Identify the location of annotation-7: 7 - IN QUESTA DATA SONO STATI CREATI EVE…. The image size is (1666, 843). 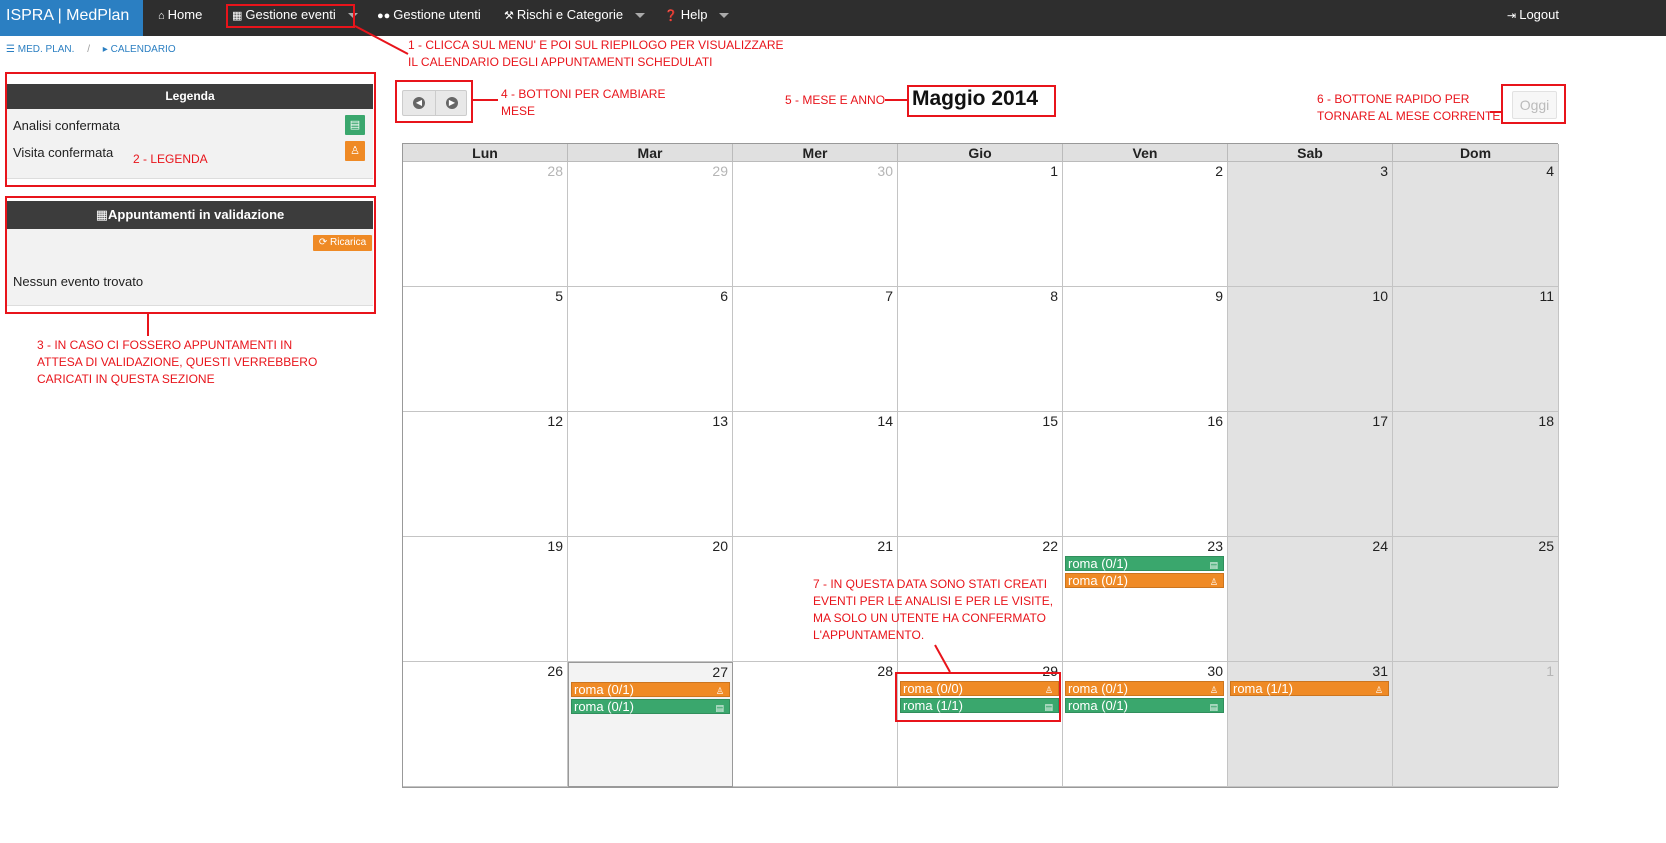
(933, 609).